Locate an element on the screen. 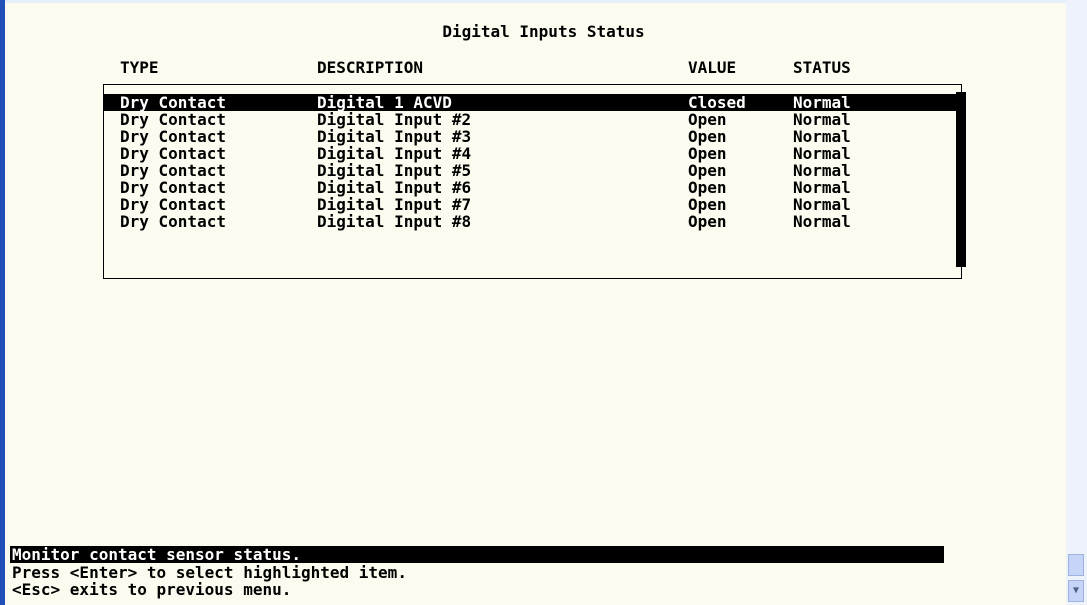 The width and height of the screenshot is (1087, 605). table-row: Dry Contact Digital Input #4 Open Normal is located at coordinates (529, 153).